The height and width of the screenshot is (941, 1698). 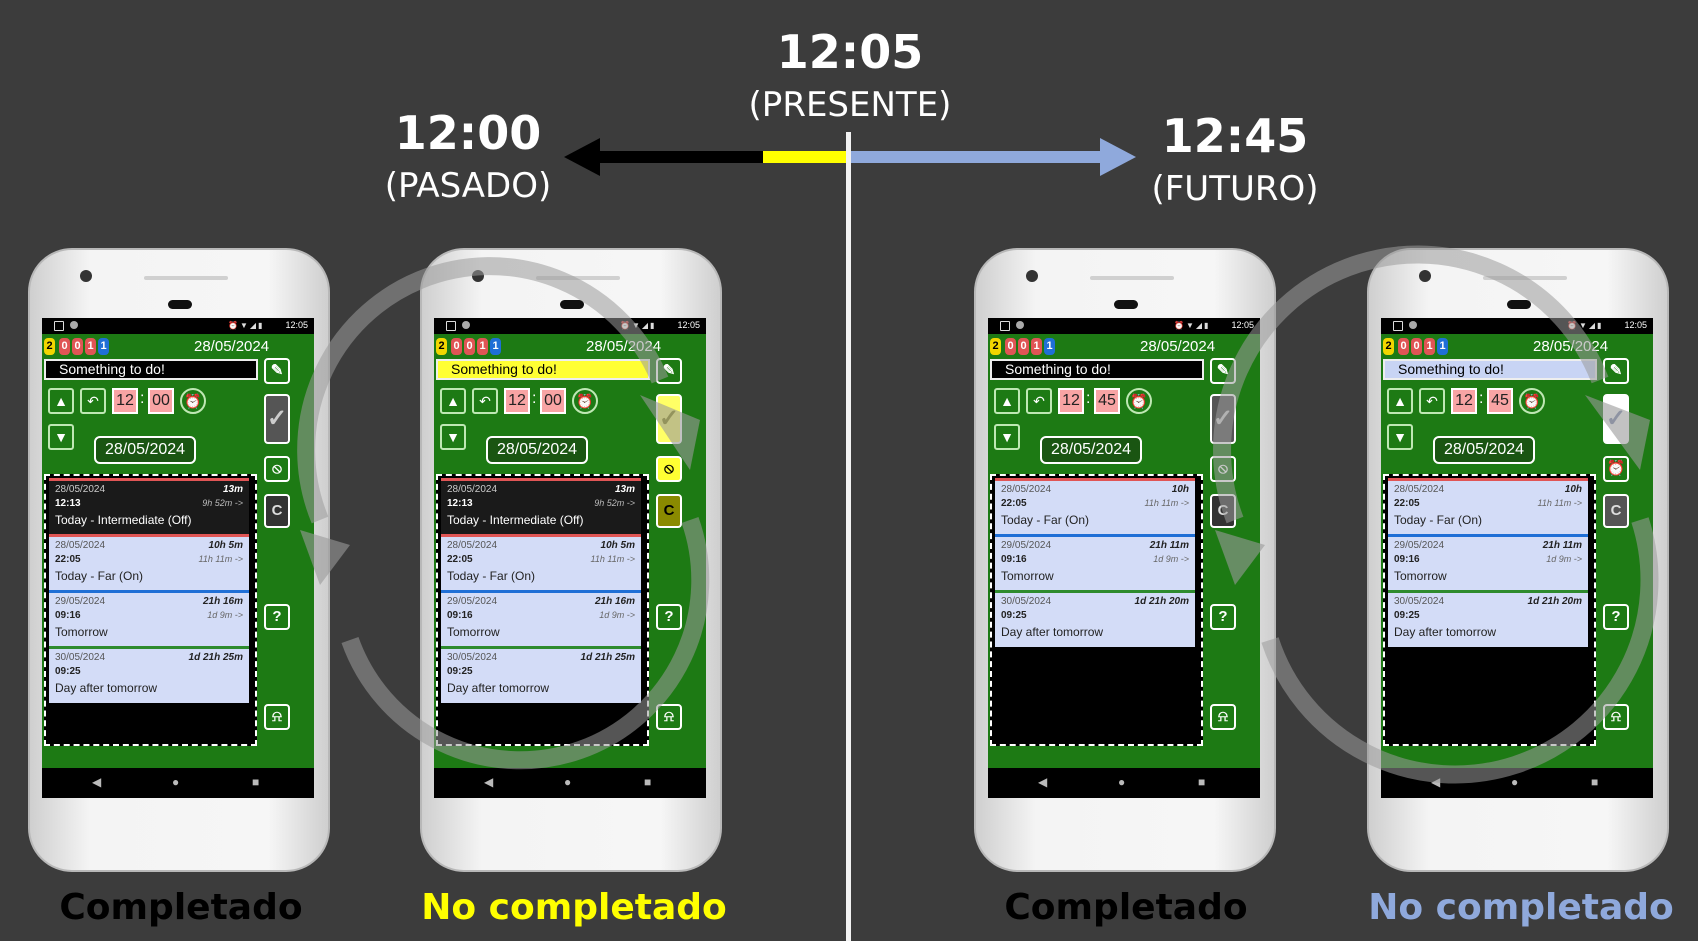 I want to click on caption-future-not-completed: No completado, so click(x=1521, y=907).